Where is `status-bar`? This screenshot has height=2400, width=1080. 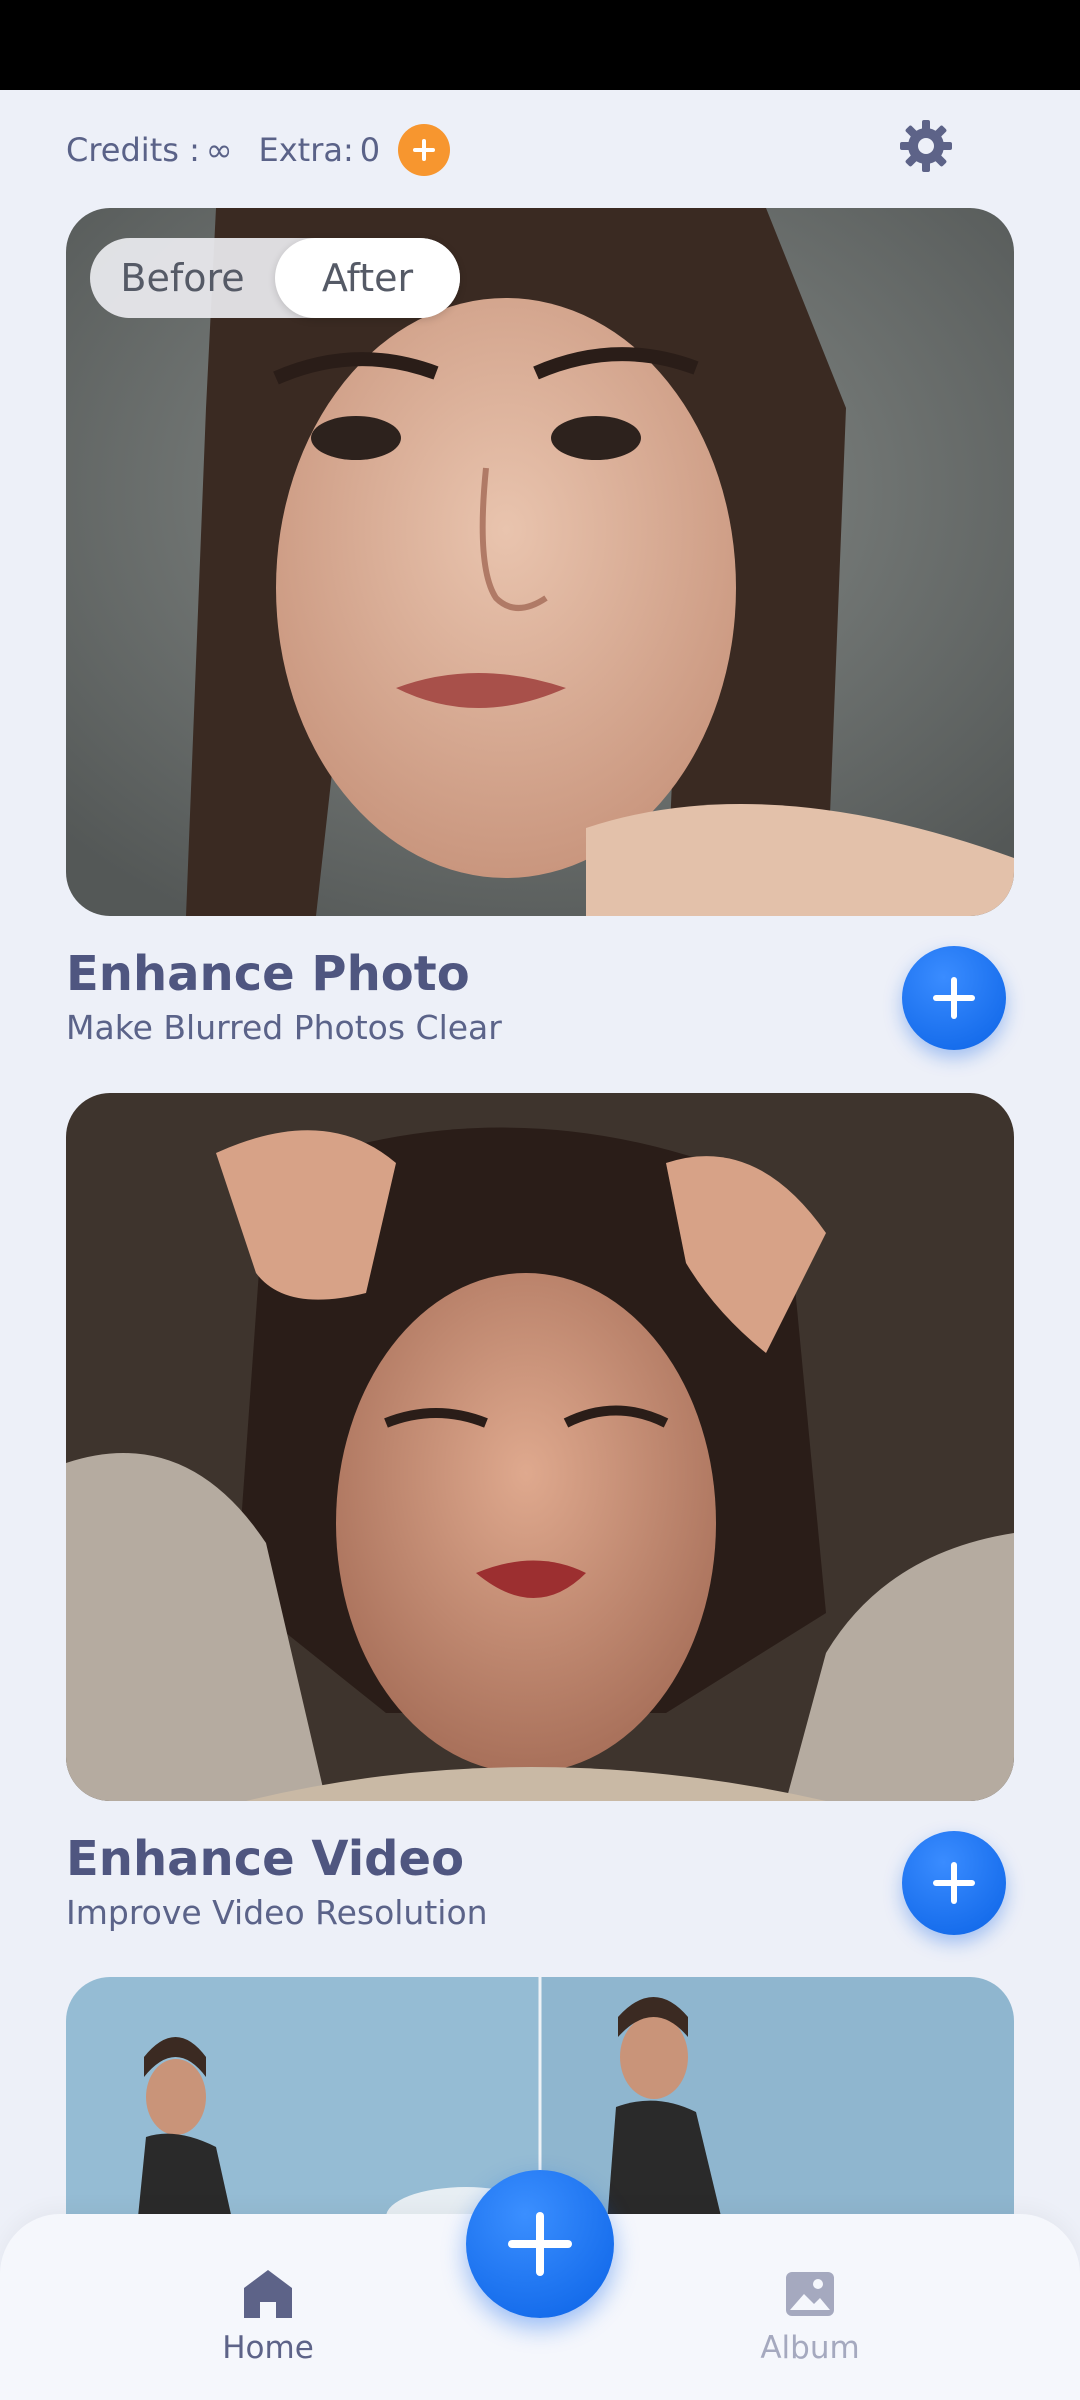
status-bar is located at coordinates (540, 45).